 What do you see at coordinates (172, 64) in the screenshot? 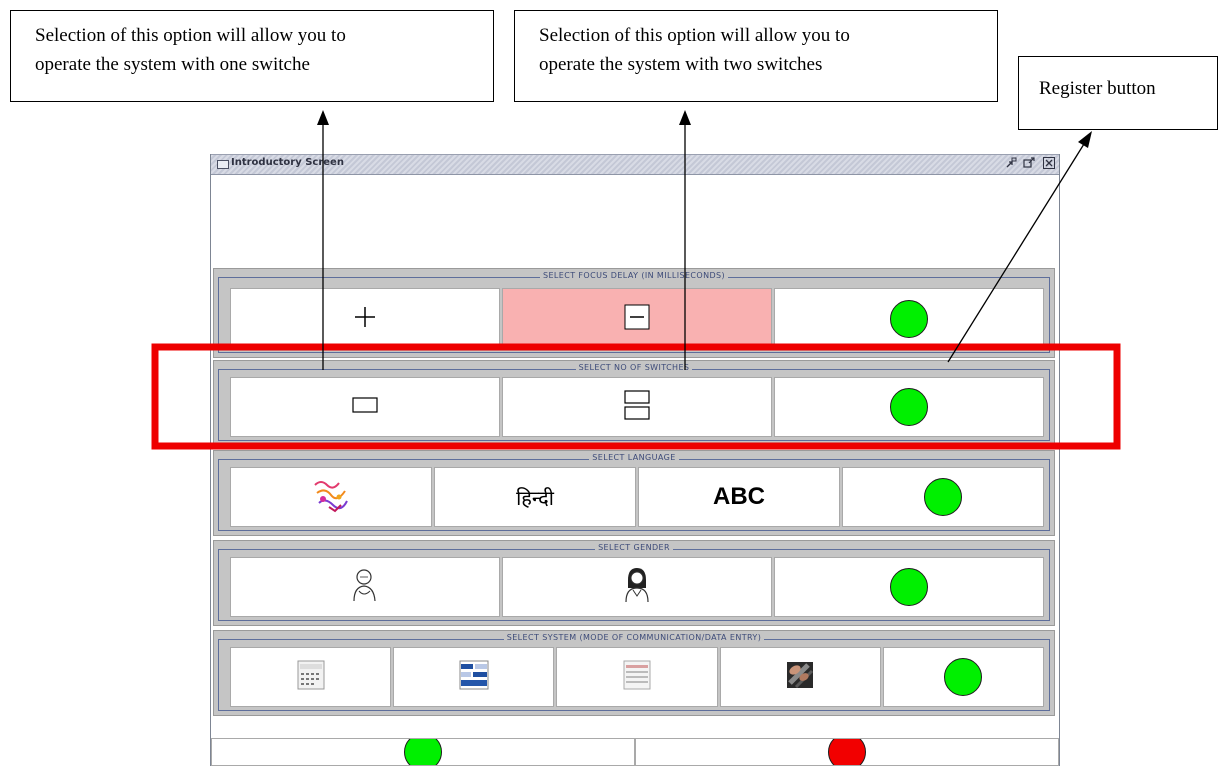
I see `callout-one-switch-line2: operate the system with one switche` at bounding box center [172, 64].